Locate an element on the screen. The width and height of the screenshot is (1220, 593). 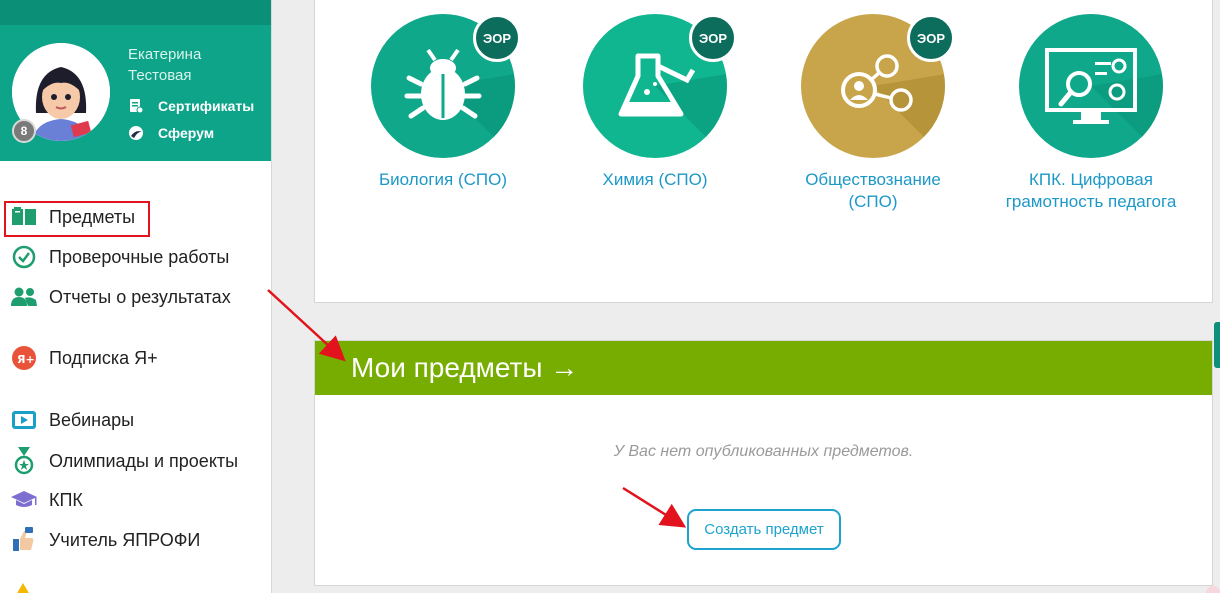
floating-widget is located at coordinates (1213, 589).